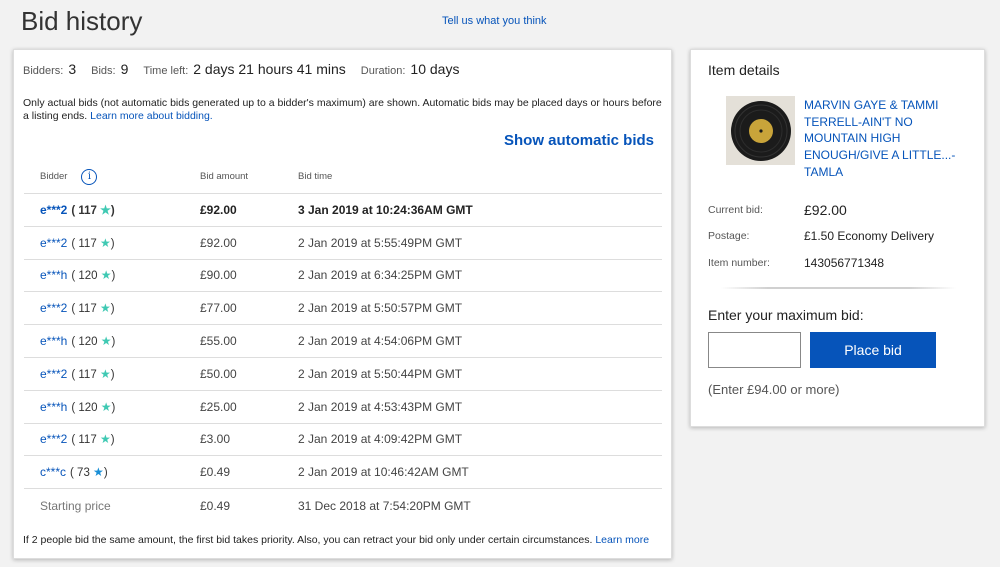  I want to click on current-bid-label: Current bid:, so click(735, 210).